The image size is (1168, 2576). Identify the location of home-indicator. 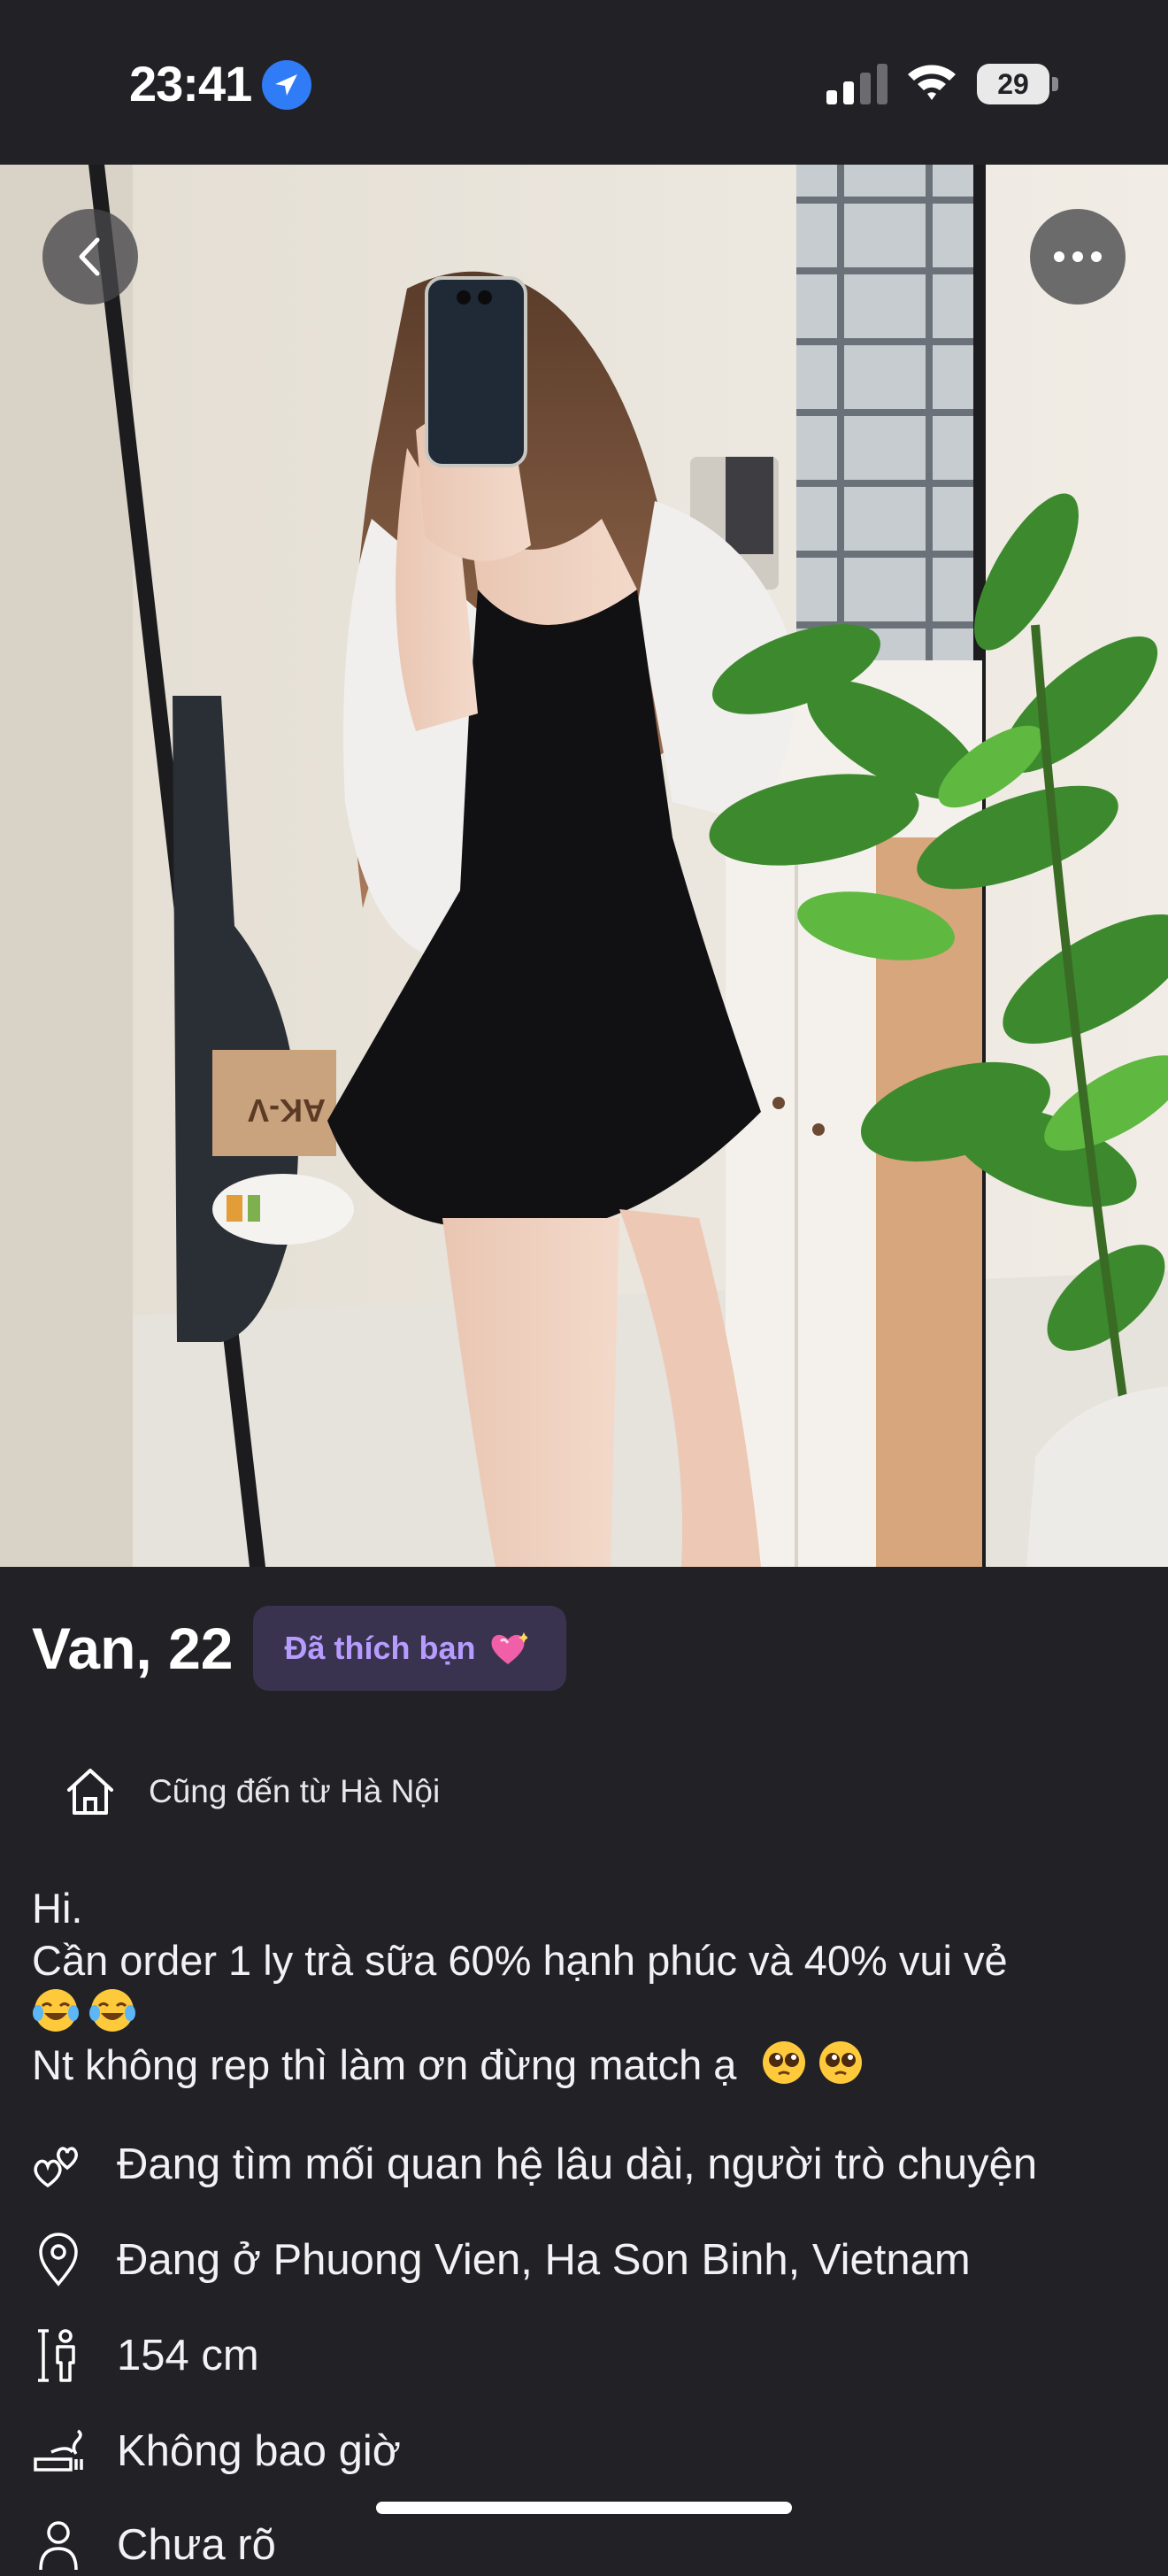
(584, 2508).